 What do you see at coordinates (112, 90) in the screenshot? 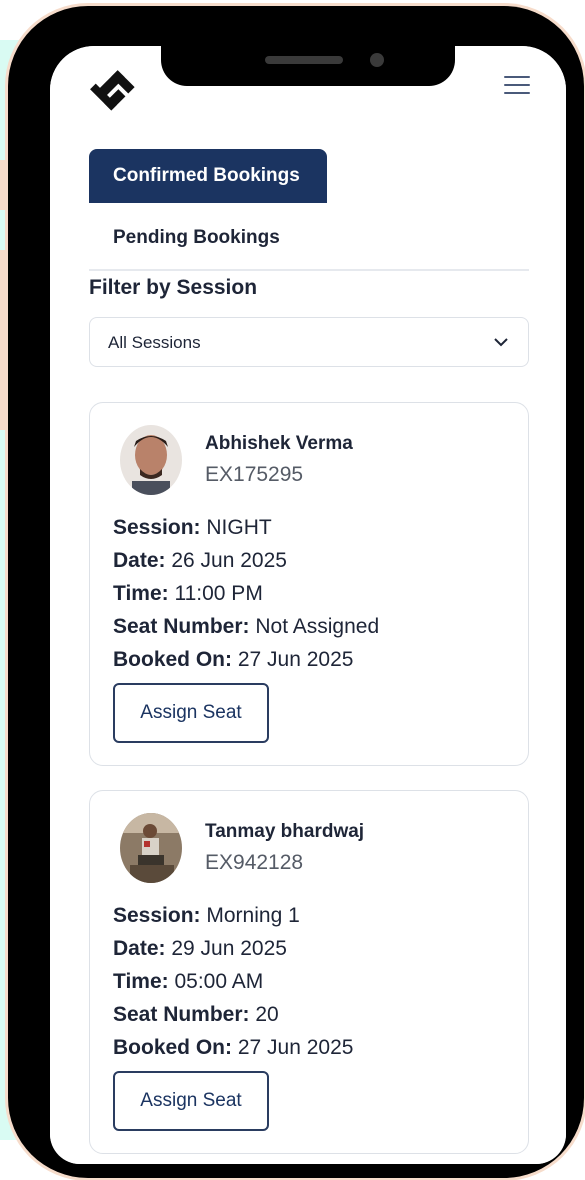
I see `brand-logo-icon` at bounding box center [112, 90].